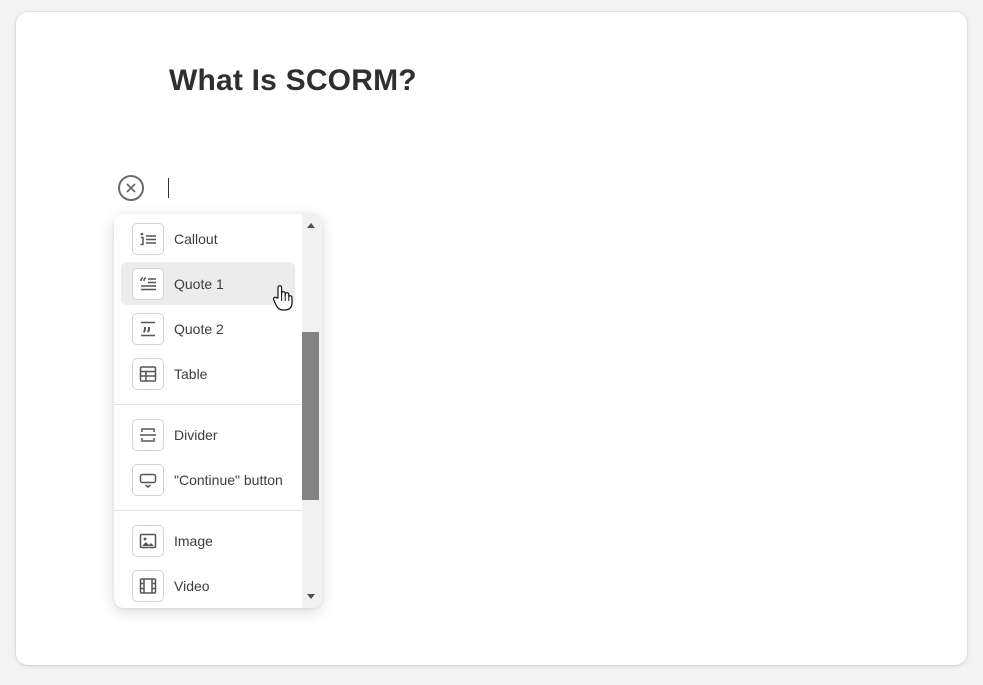  Describe the element at coordinates (148, 373) in the screenshot. I see `table-icon` at that location.